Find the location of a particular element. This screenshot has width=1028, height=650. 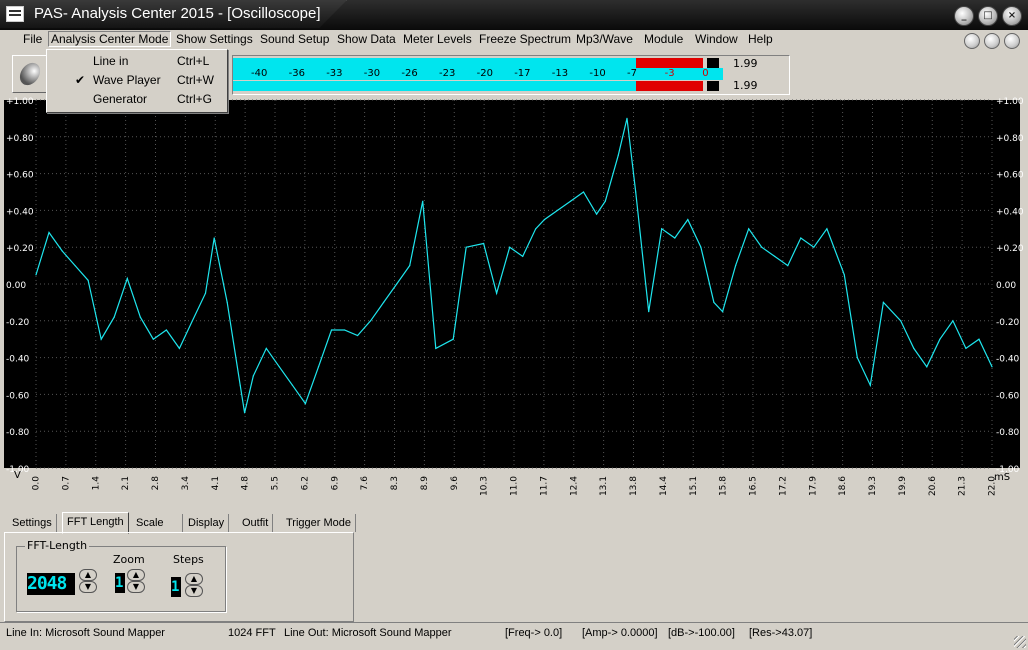

x-tick-label: 19.9 is located at coordinates (903, 486).